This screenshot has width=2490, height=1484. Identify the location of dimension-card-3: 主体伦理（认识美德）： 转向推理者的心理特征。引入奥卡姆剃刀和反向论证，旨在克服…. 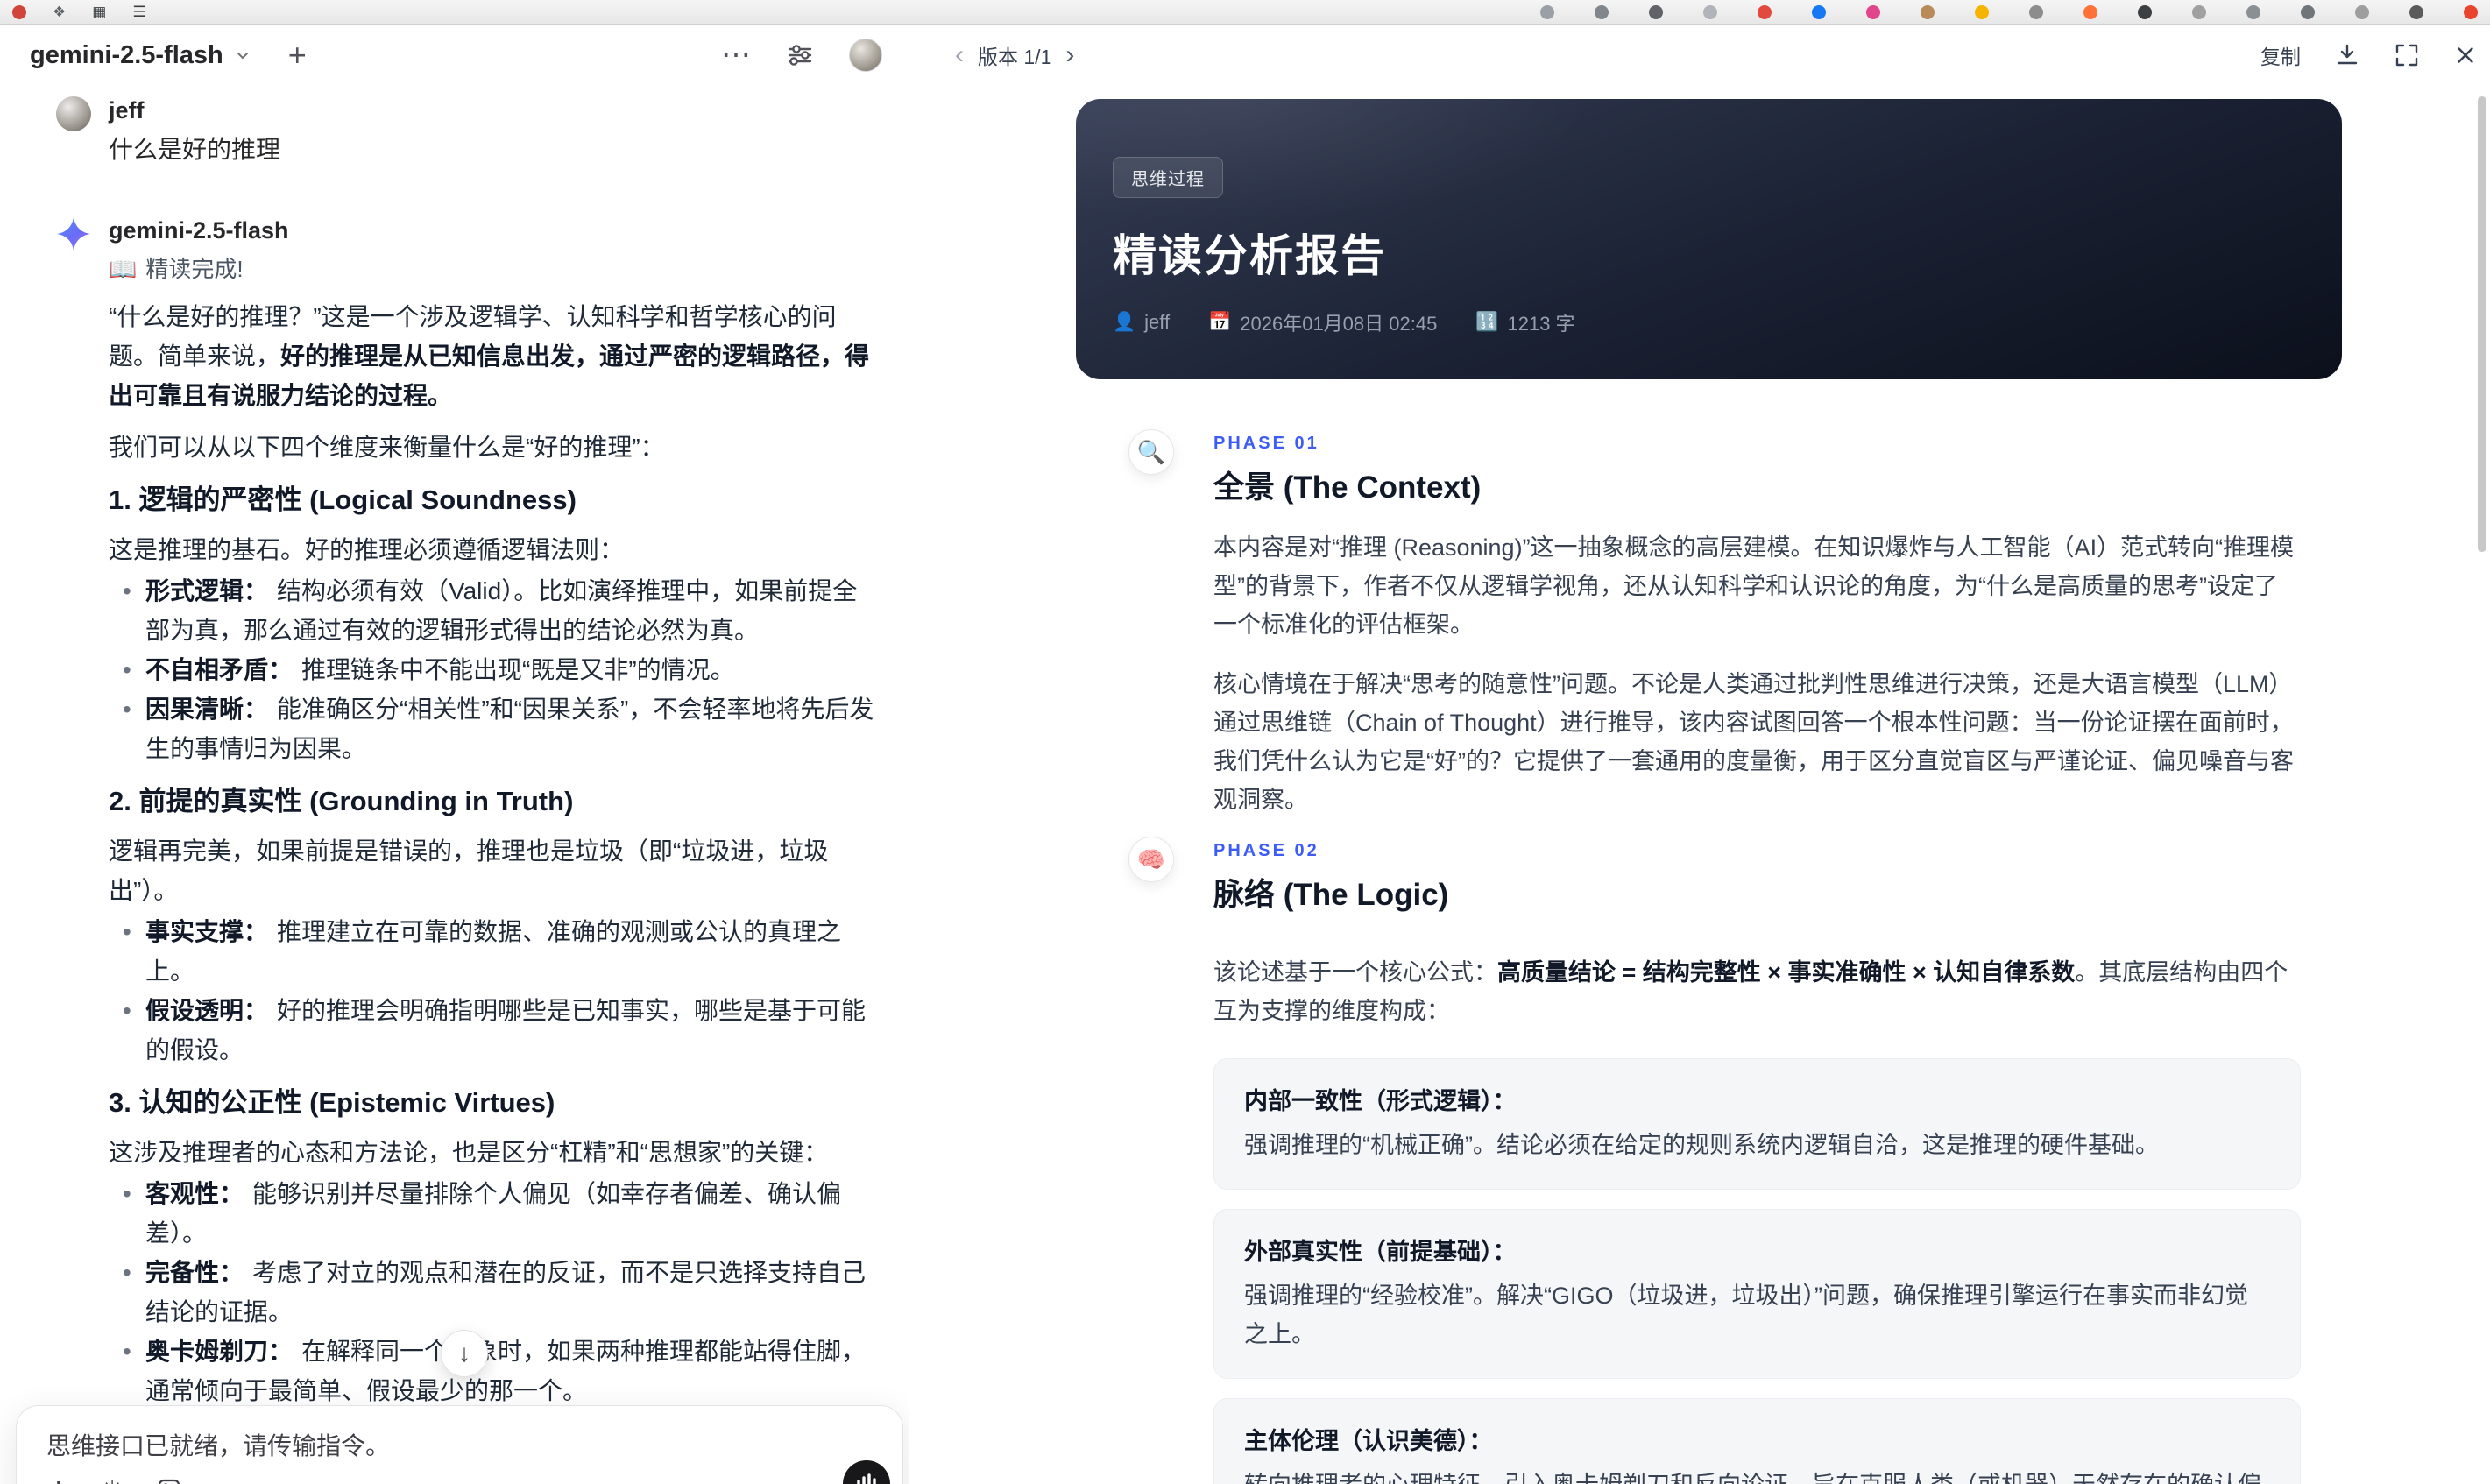
(1757, 1441).